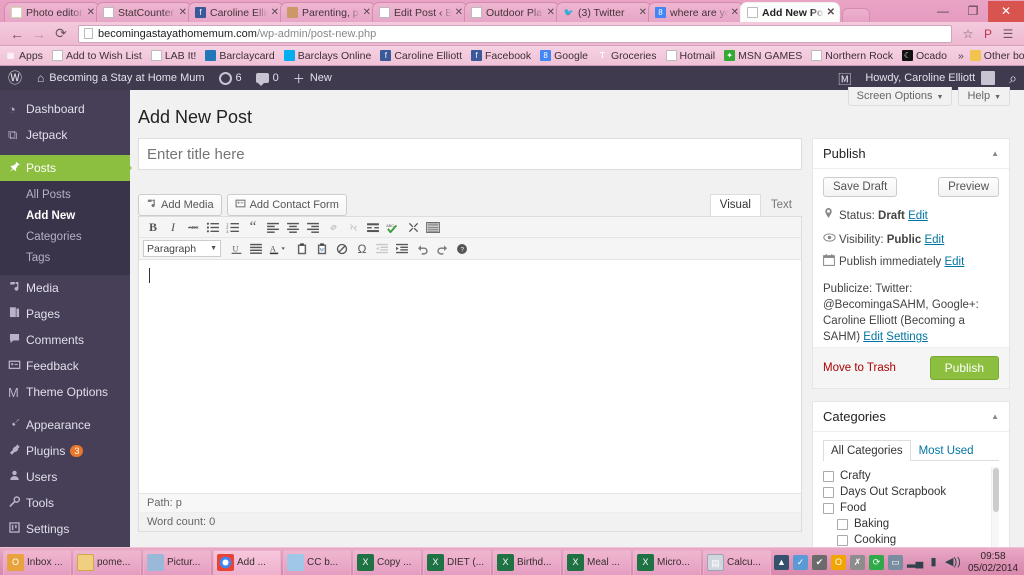 The height and width of the screenshot is (575, 1024). Describe the element at coordinates (65, 109) in the screenshot. I see `sidebar-item-dashboard: ◔ Dashboard` at that location.